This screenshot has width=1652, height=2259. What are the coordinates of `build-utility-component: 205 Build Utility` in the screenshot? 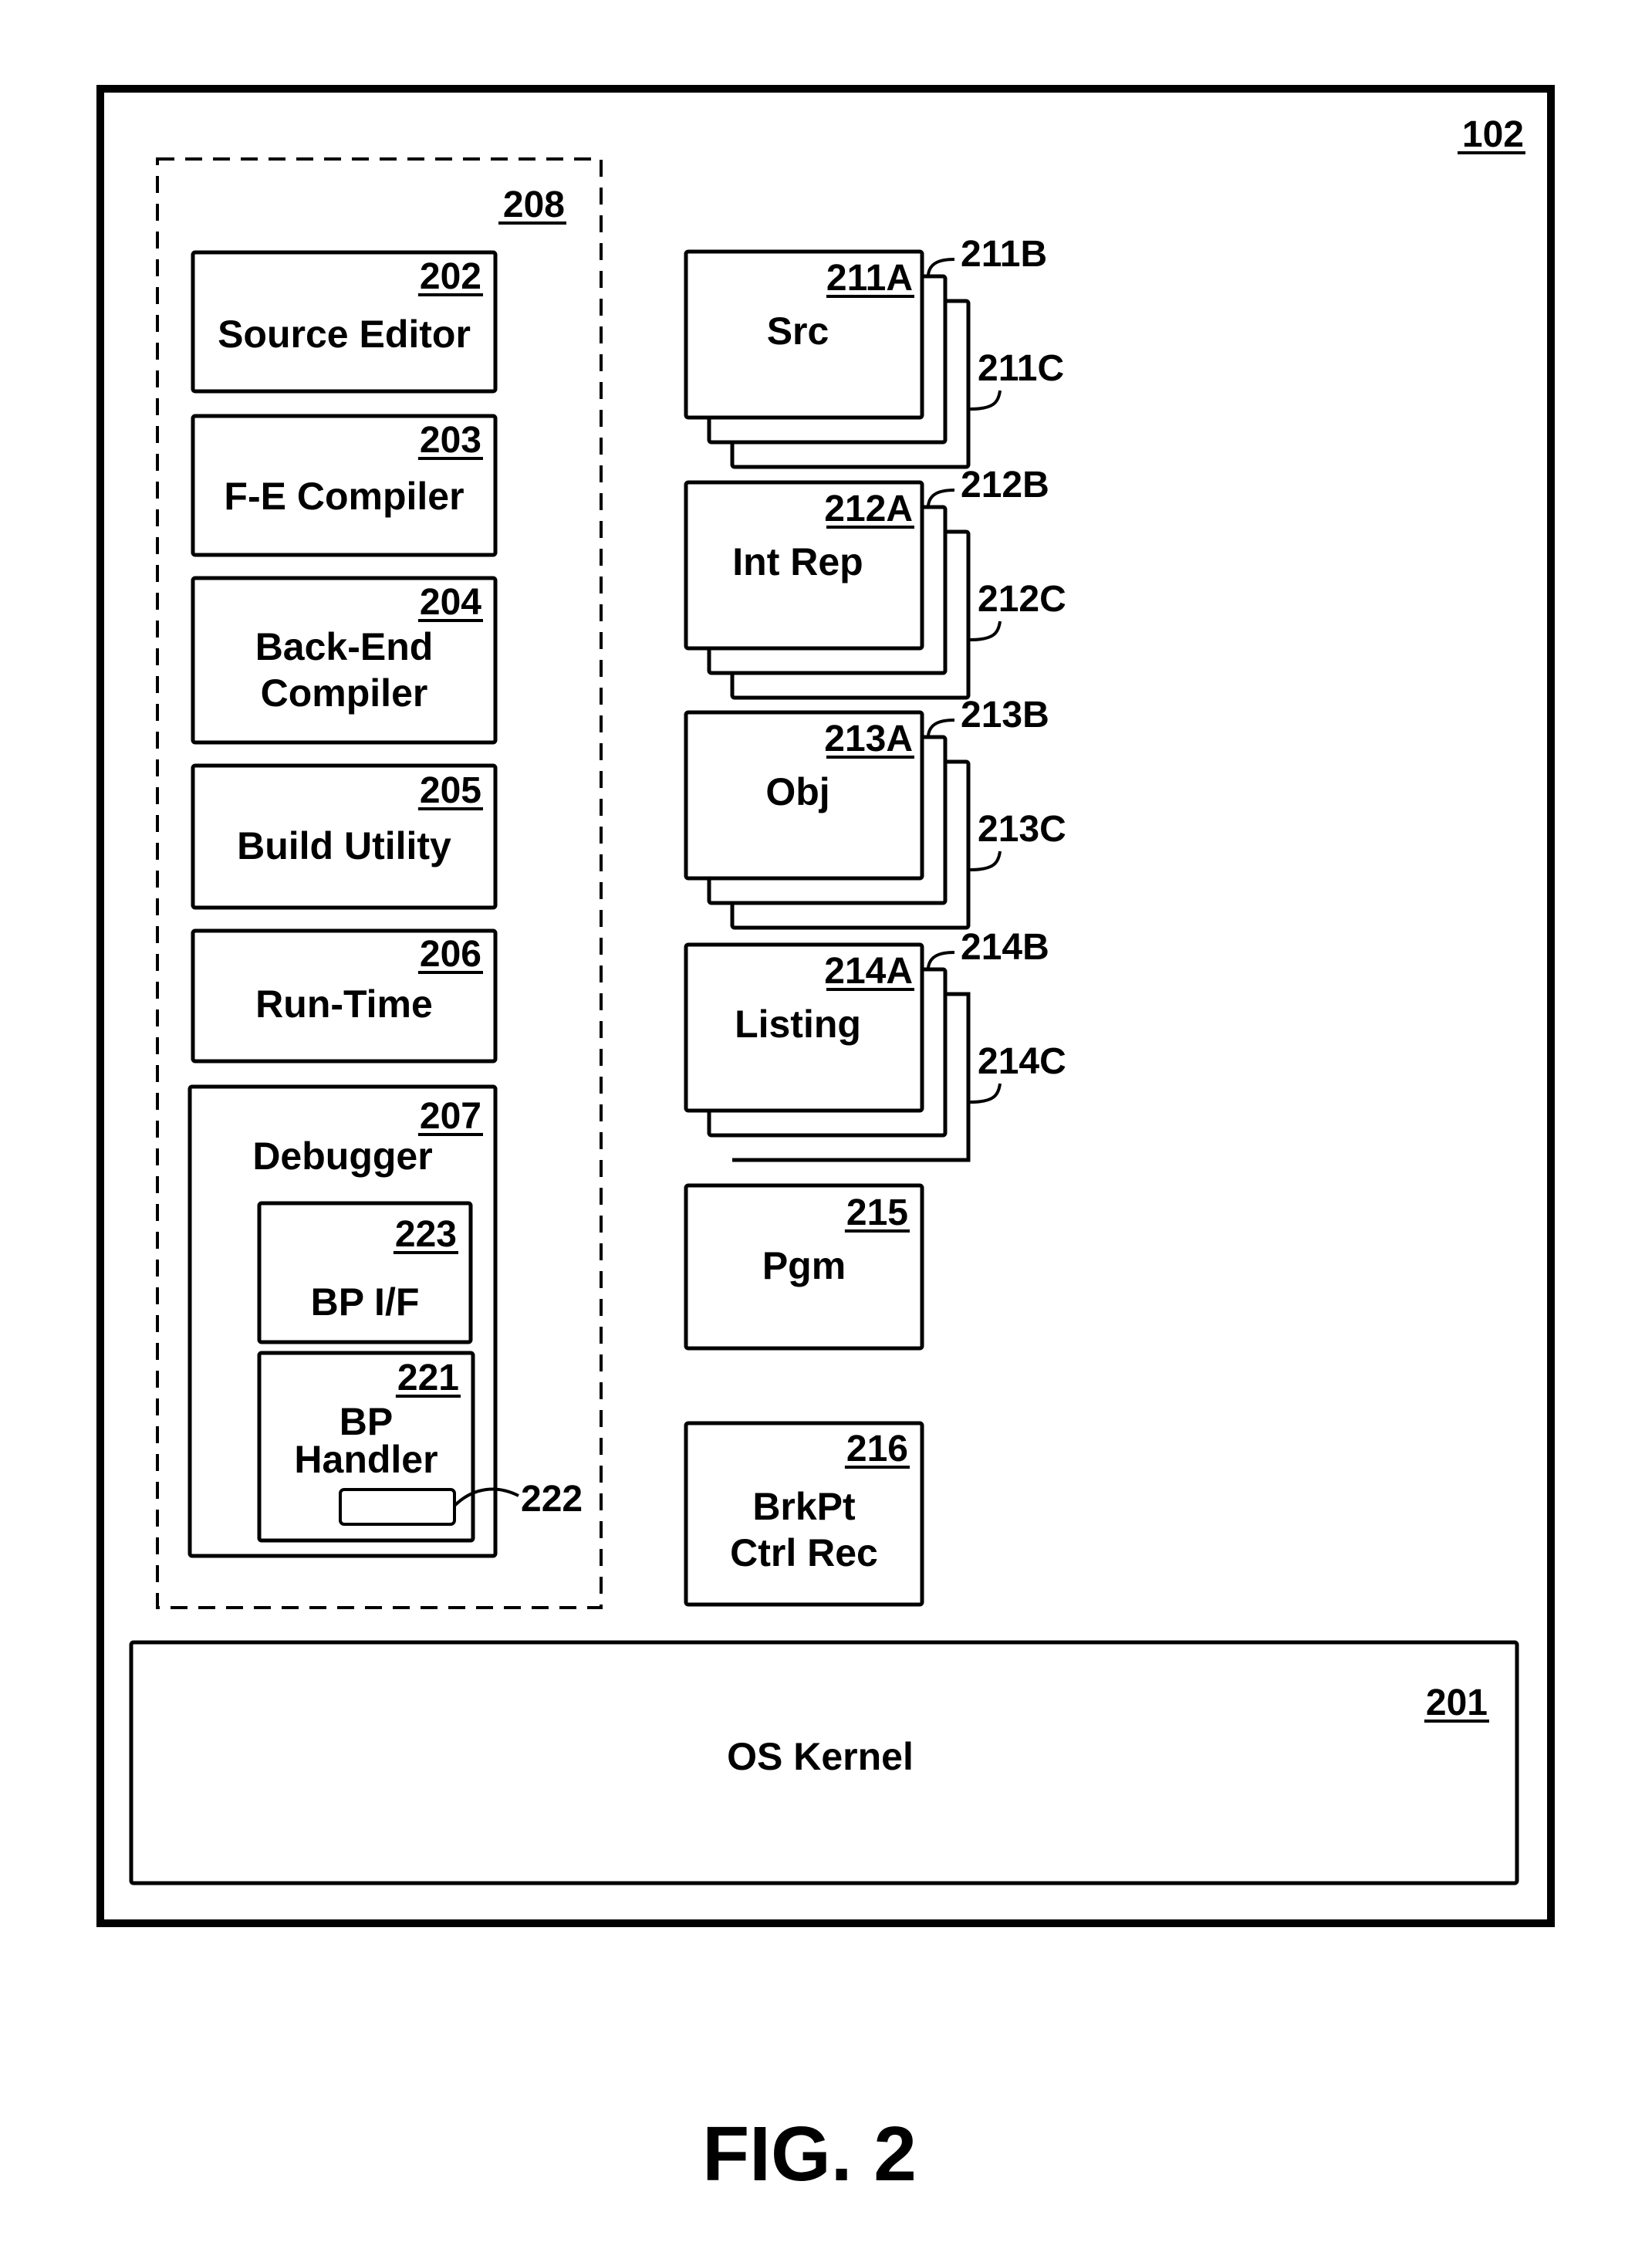 It's located at (344, 837).